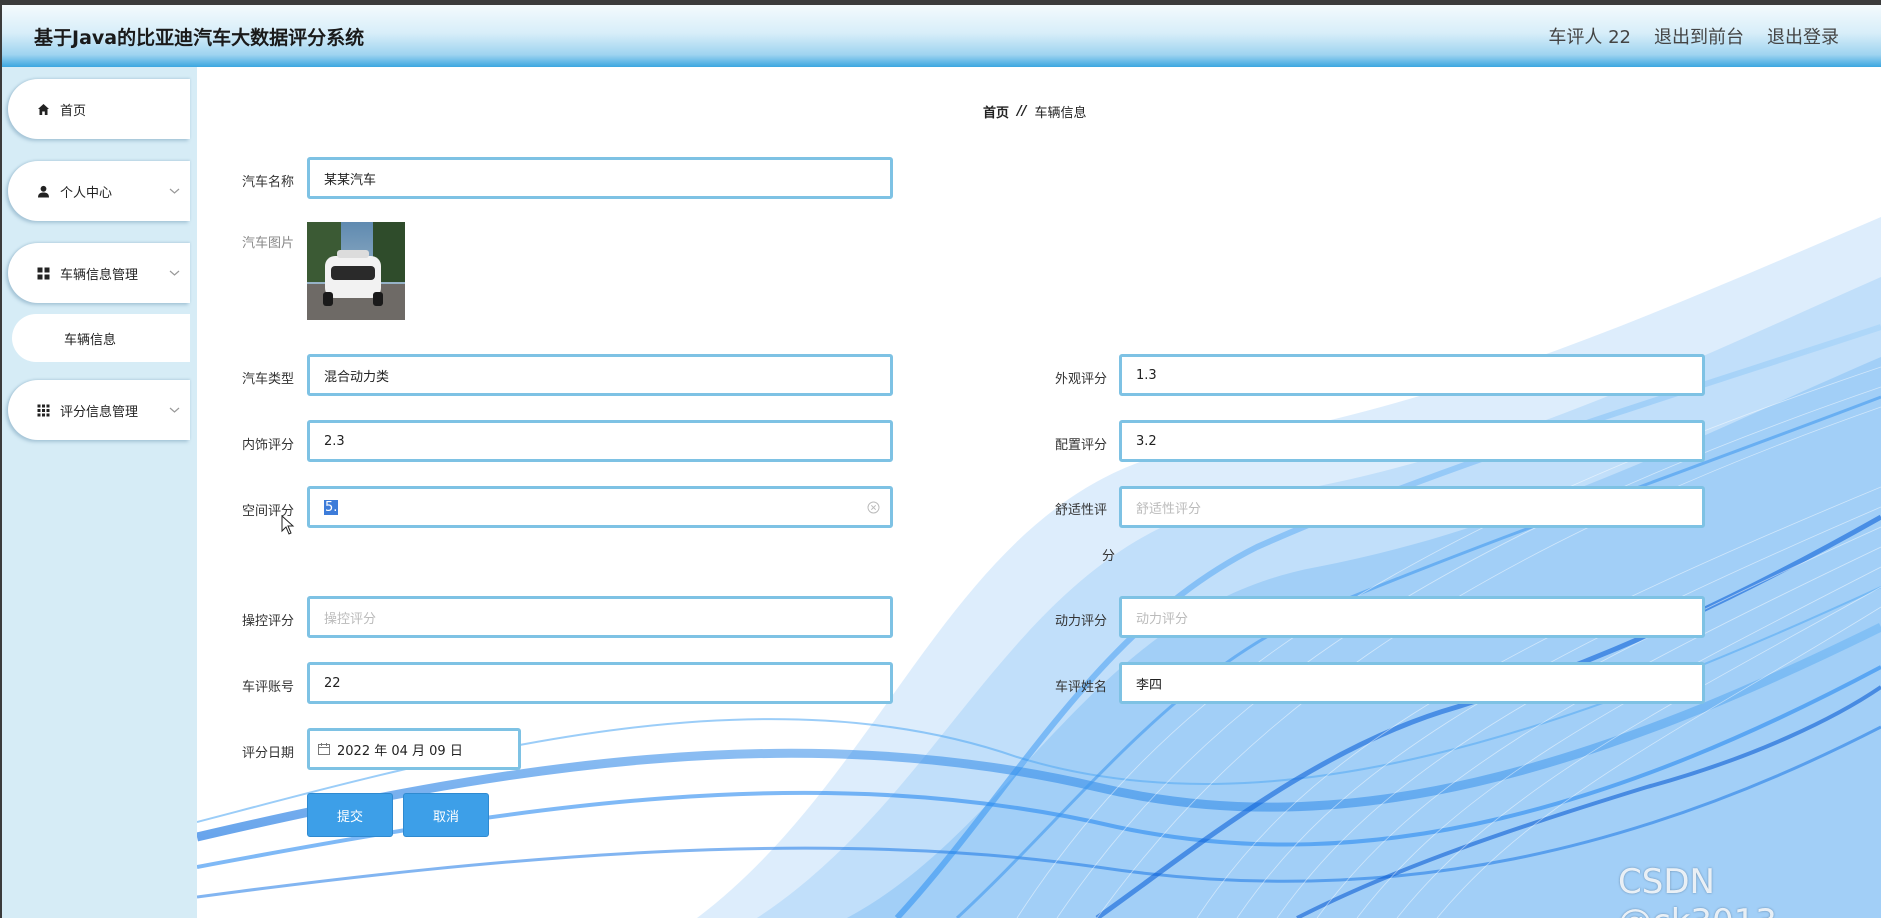 The image size is (1881, 918). What do you see at coordinates (43, 273) in the screenshot?
I see `grid-icon` at bounding box center [43, 273].